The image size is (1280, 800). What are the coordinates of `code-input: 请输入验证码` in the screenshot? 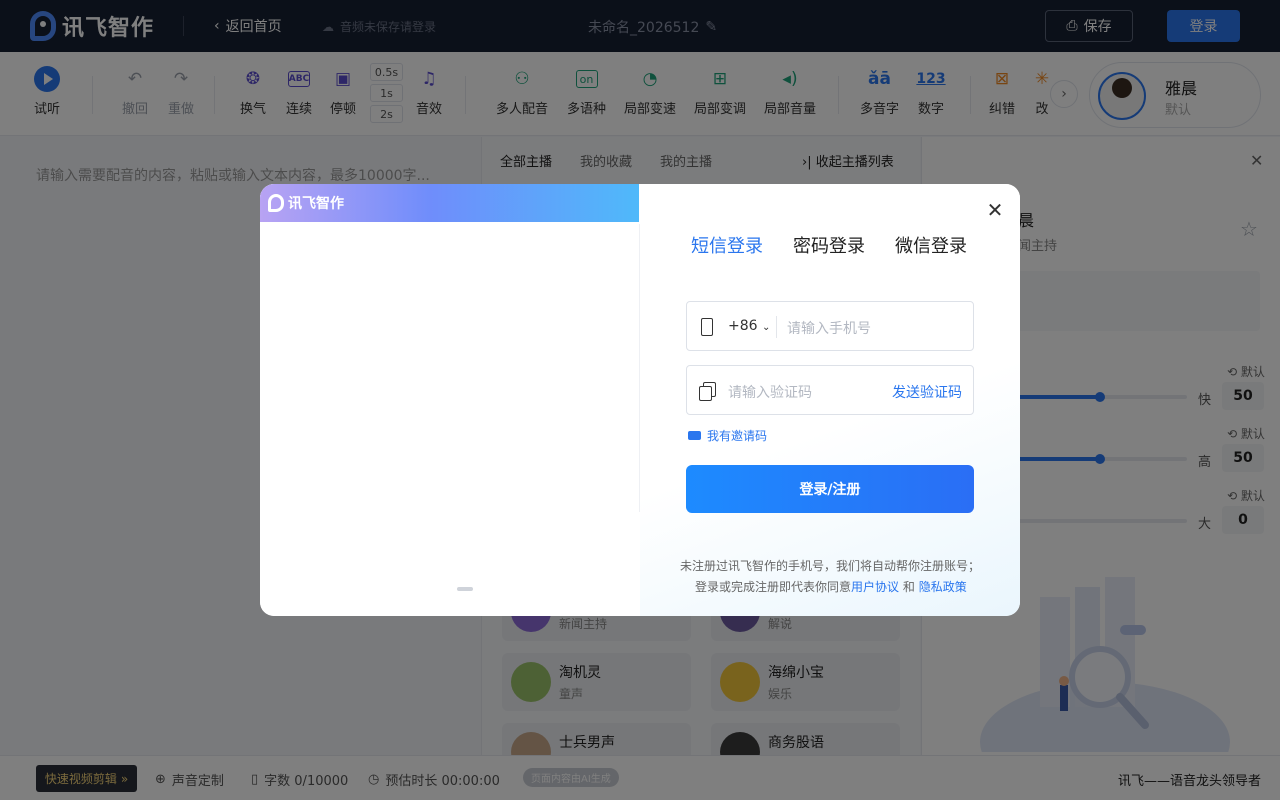 It's located at (770, 392).